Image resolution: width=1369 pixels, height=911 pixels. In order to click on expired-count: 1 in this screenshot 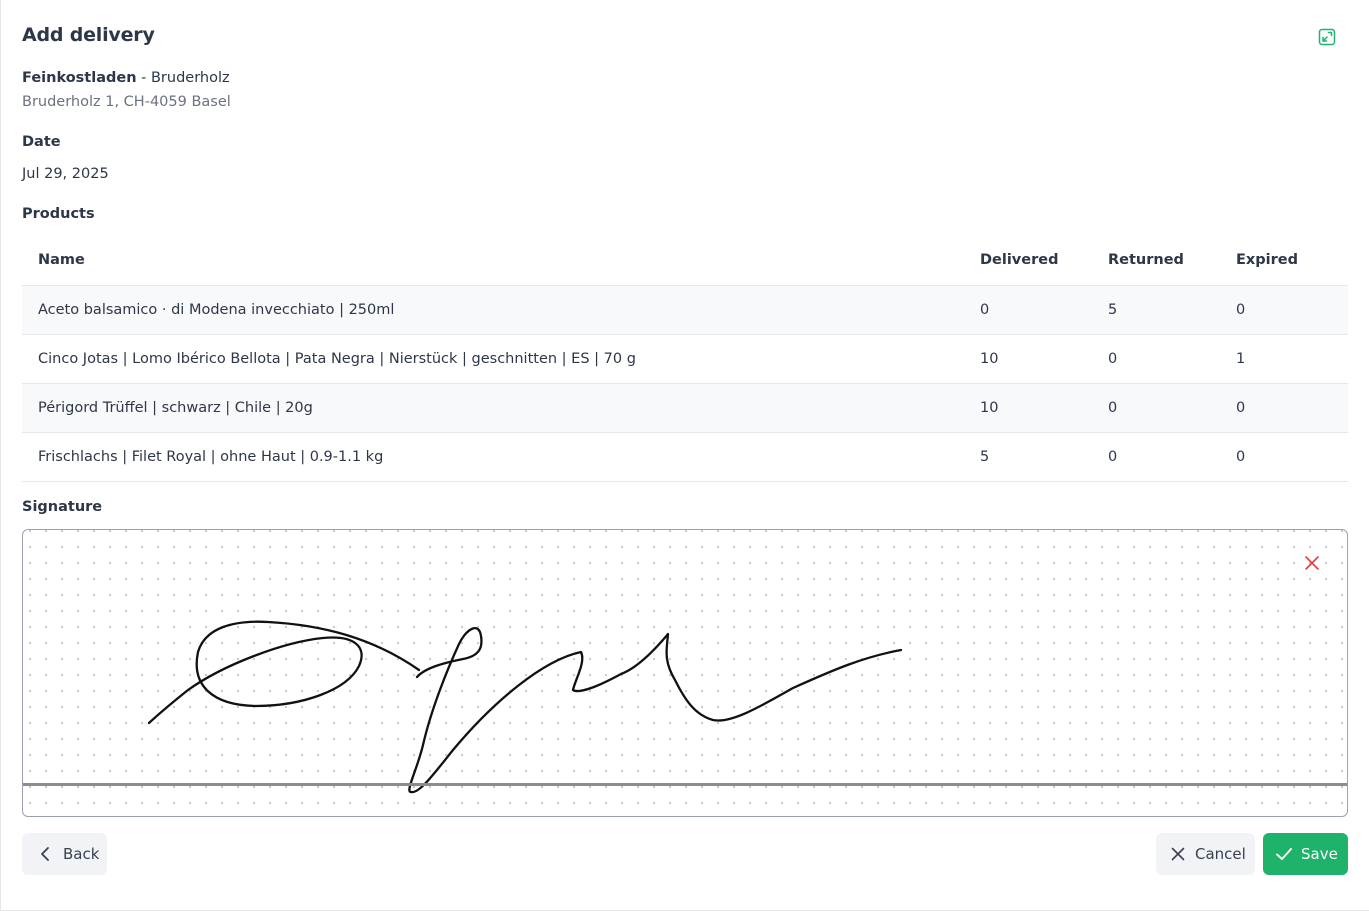, I will do `click(1284, 359)`.